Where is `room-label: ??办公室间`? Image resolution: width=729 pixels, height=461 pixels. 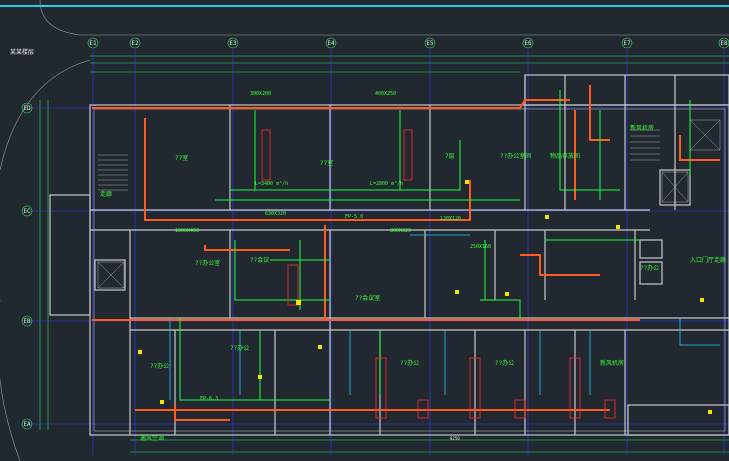
room-label: ??办公室间 is located at coordinates (515, 156).